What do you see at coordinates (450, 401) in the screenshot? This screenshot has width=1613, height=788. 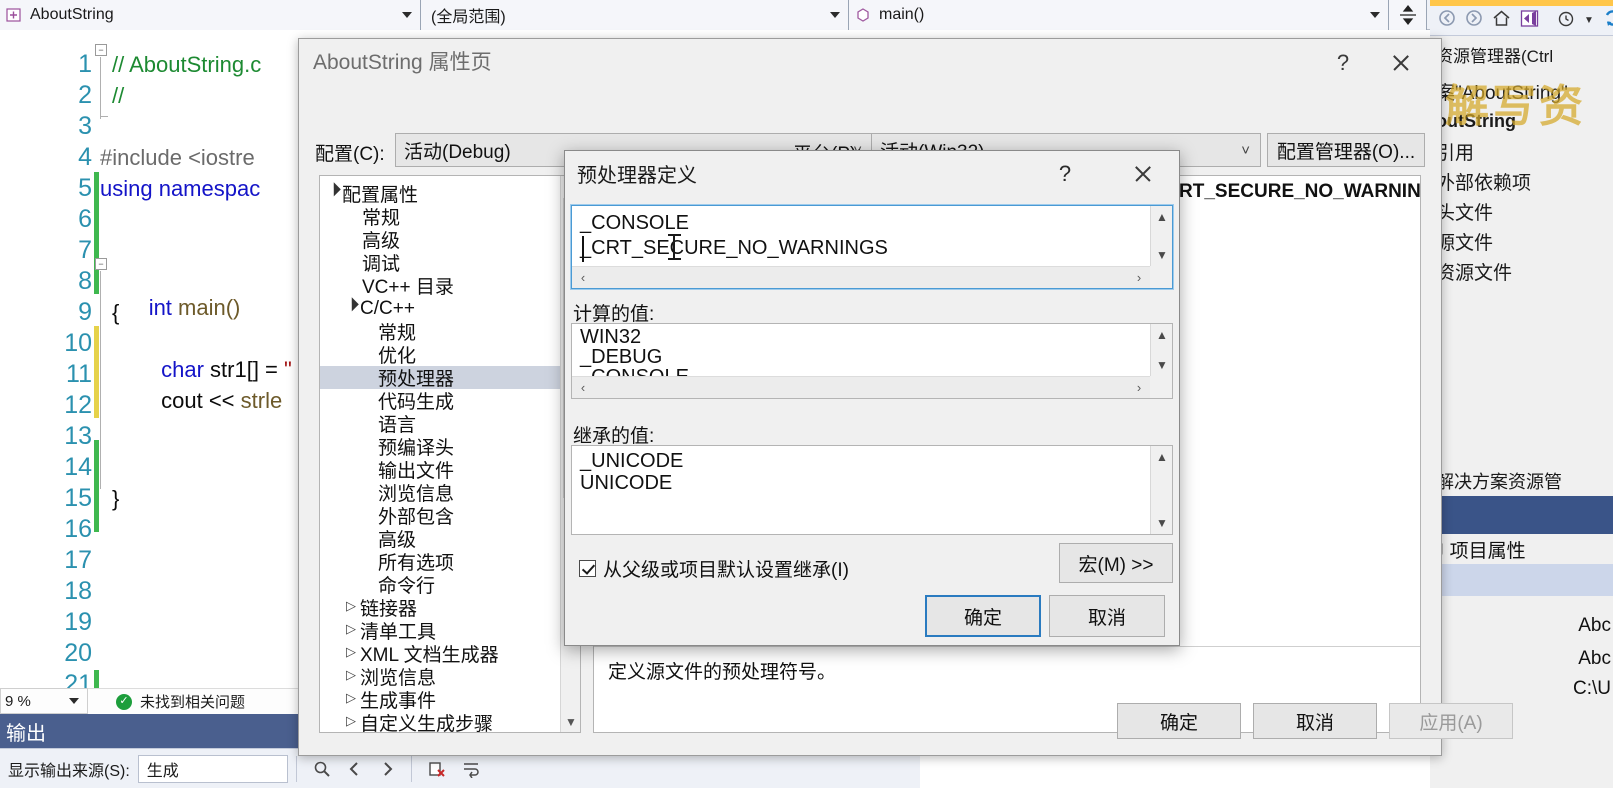 I see `tree-item-code-generation: 代码生成` at bounding box center [450, 401].